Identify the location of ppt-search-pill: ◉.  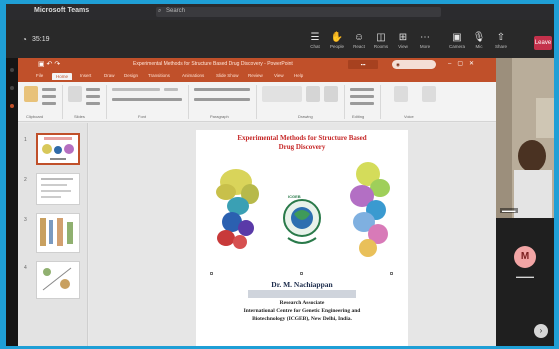
(414, 64).